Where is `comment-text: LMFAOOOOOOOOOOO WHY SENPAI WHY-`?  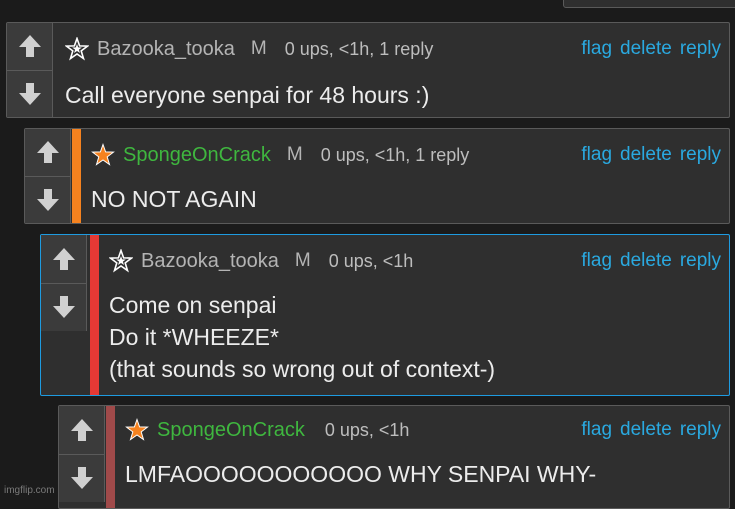 comment-text: LMFAOOOOOOOOOOO WHY SENPAI WHY- is located at coordinates (361, 474).